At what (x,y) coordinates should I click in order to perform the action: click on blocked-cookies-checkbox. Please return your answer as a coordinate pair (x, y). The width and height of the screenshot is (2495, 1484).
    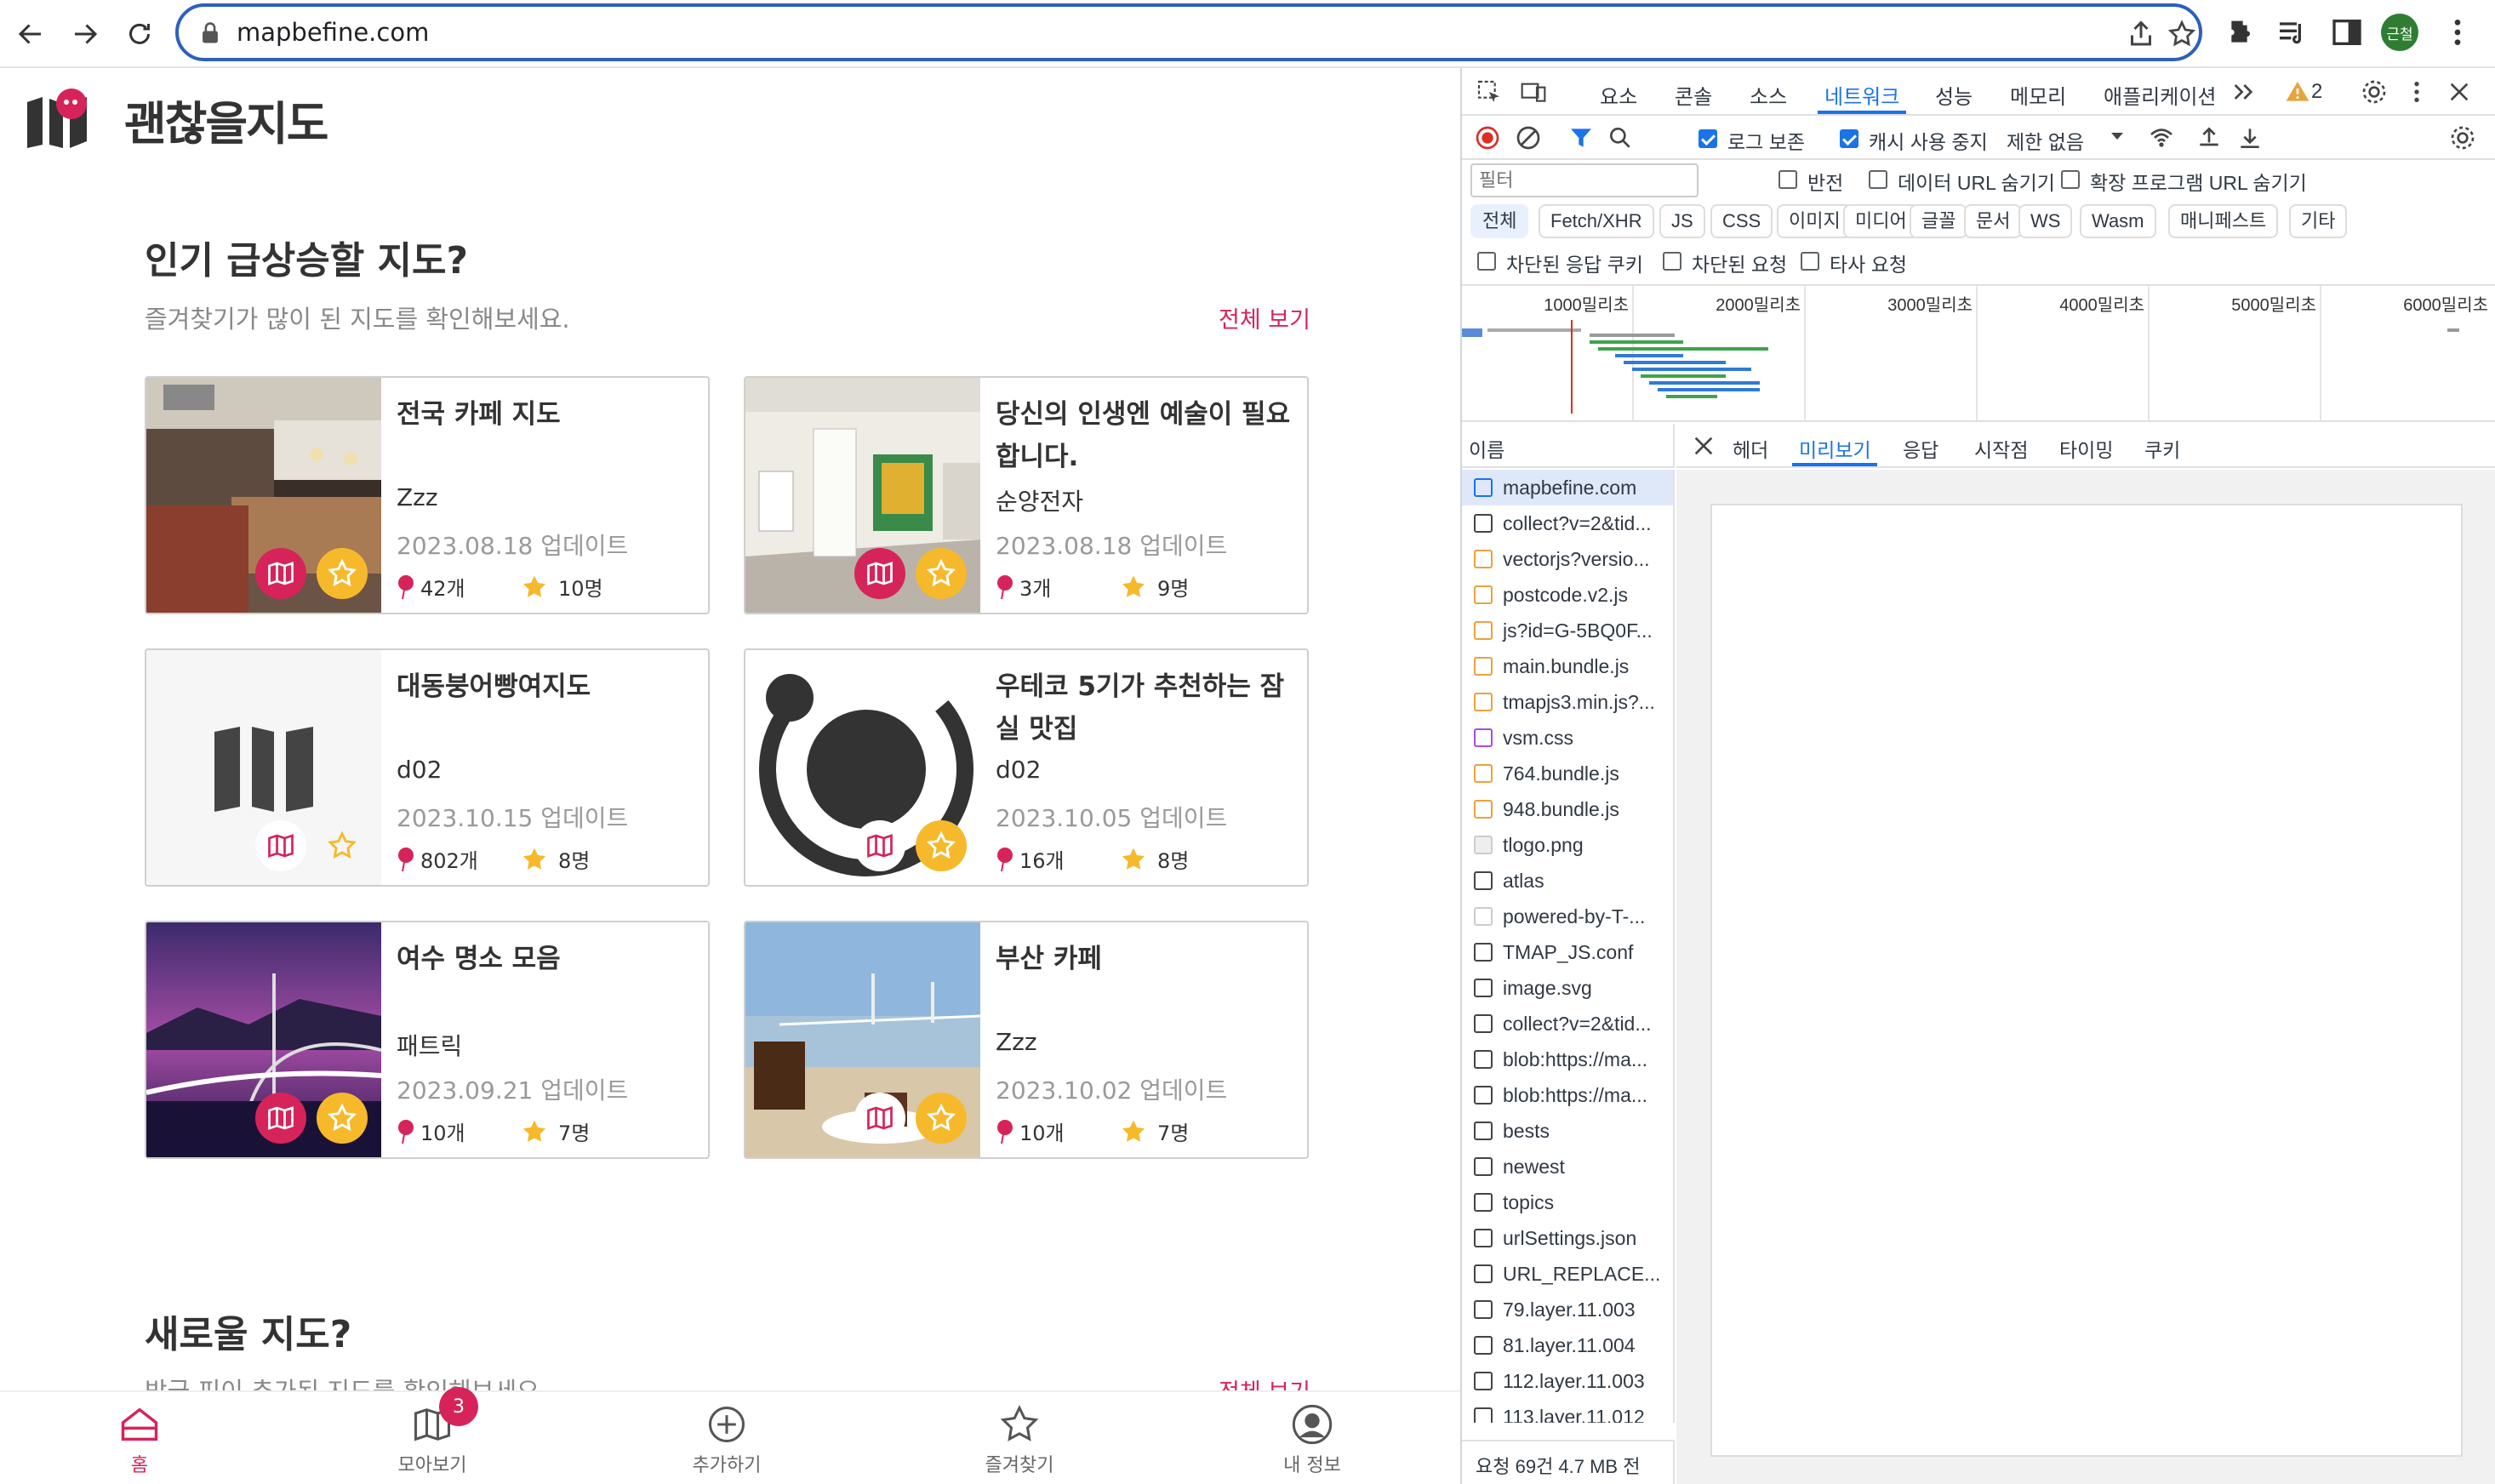
    Looking at the image, I should click on (1487, 261).